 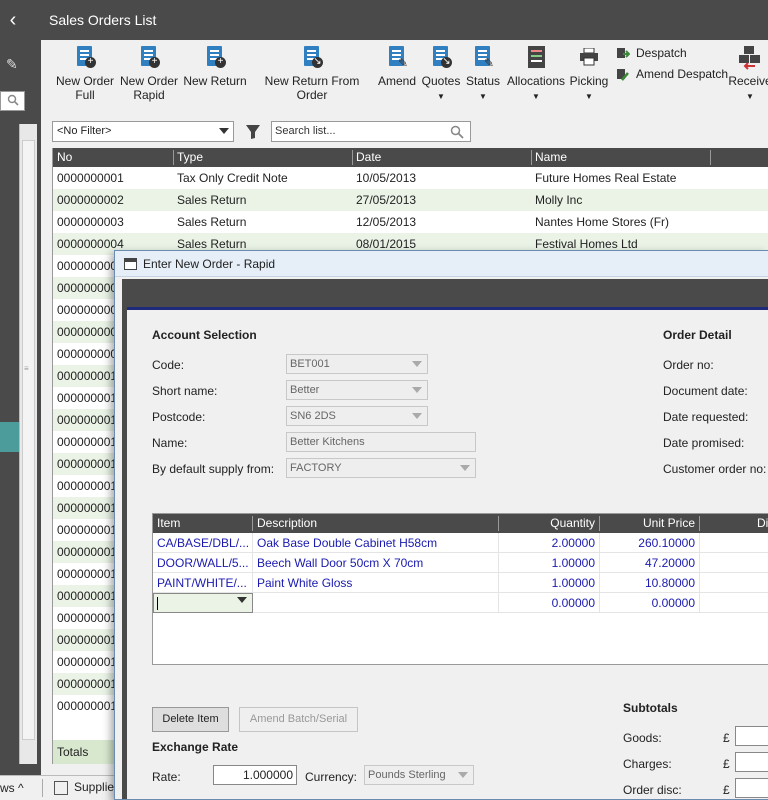 What do you see at coordinates (143, 131) in the screenshot?
I see `filter-dropdown: <No Filter>` at bounding box center [143, 131].